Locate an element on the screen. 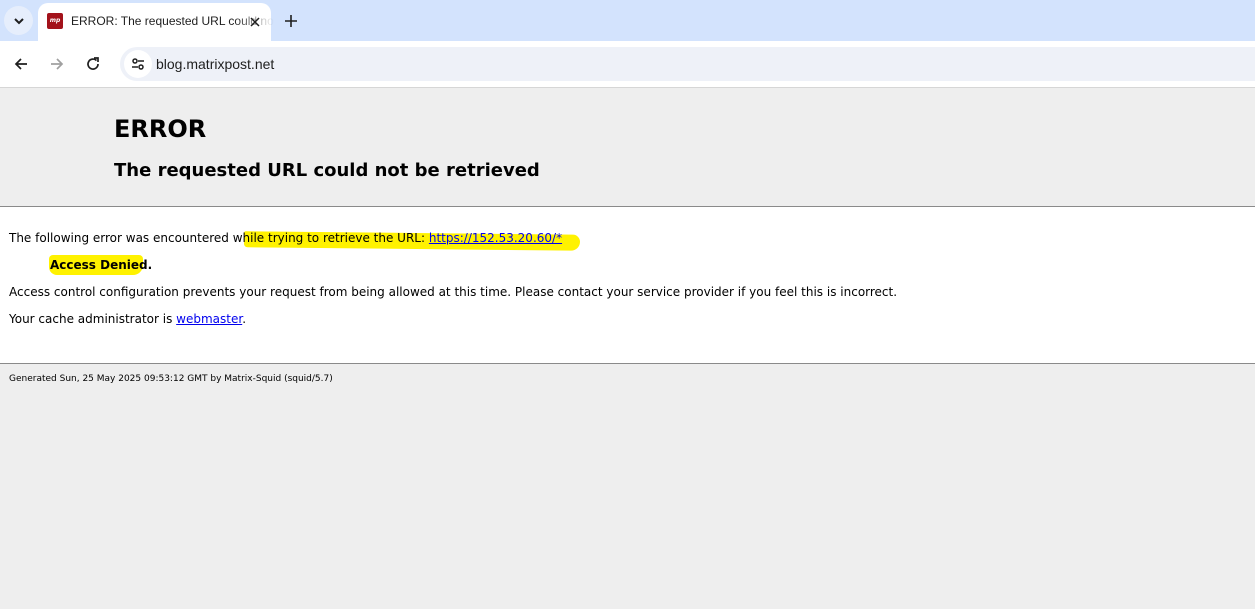  browser-toolbar: blog.matrixpost.net is located at coordinates (627, 64).